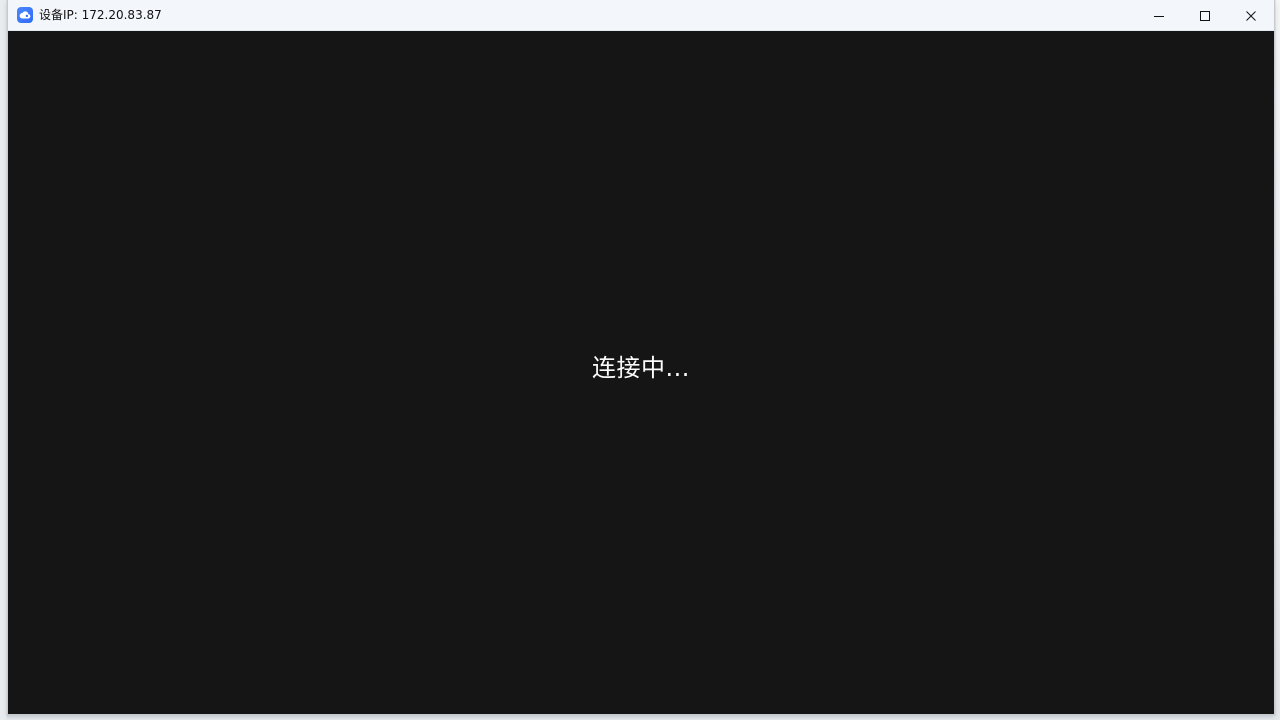  Describe the element at coordinates (100, 14) in the screenshot. I see `window-title: 设备IP: 172.20.83.87` at that location.